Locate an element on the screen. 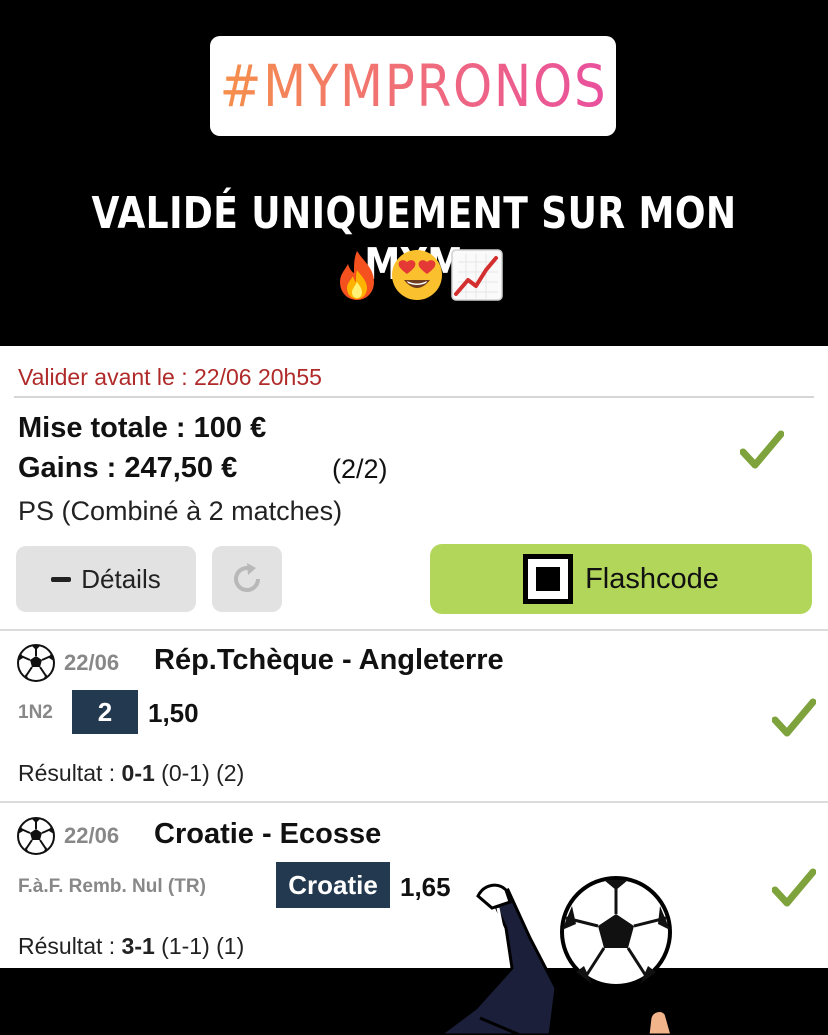 This screenshot has height=1035, width=828. bet-type: PS (Combiné à 2 matches) is located at coordinates (180, 511).